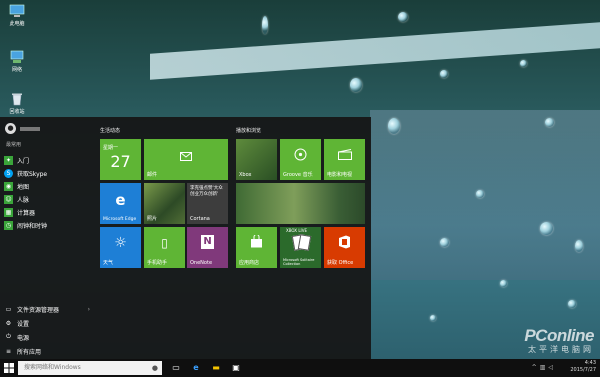 Image resolution: width=600 pixels, height=377 pixels. Describe the element at coordinates (17, 24) in the screenshot. I see `desktop-icon-label: 此电脑` at that location.